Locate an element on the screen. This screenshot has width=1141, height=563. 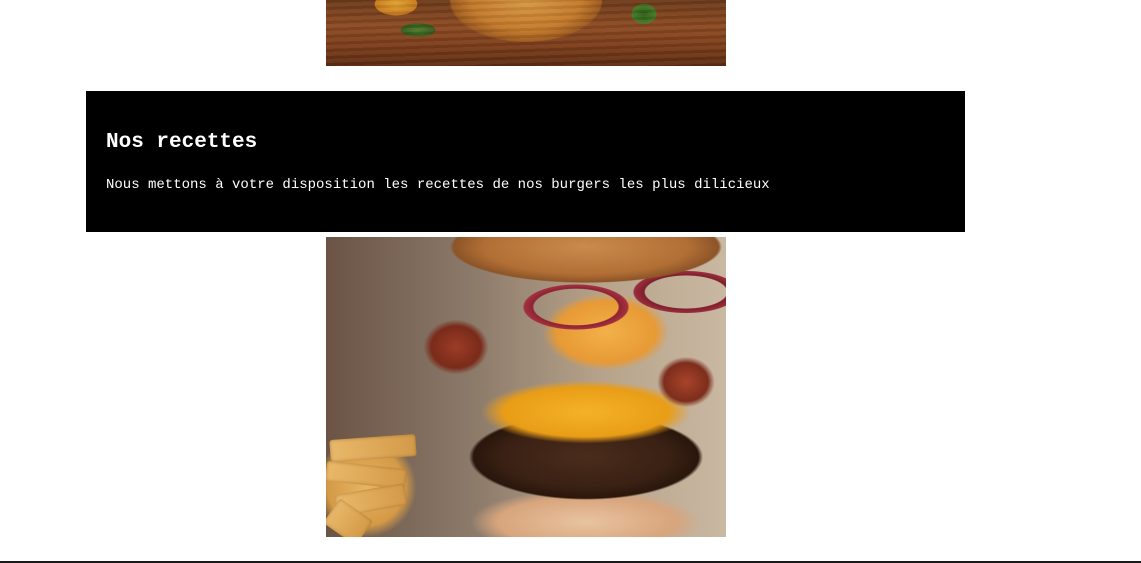
recipes-title: Nos recettes is located at coordinates (182, 142).